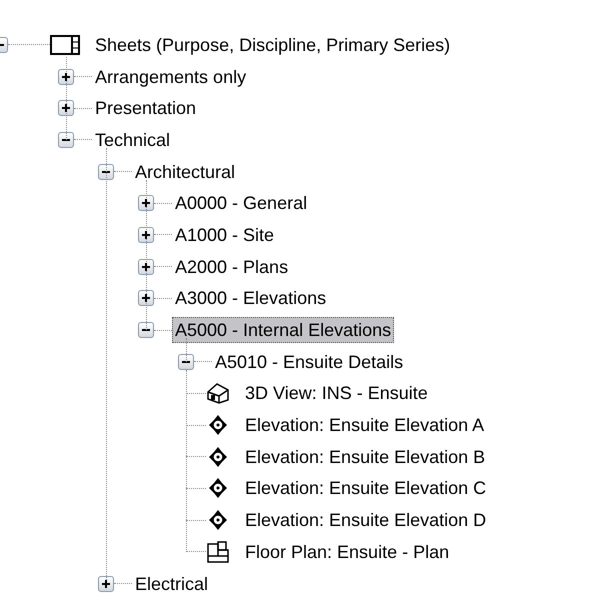  I want to click on tree-item: Presentation, so click(146, 108).